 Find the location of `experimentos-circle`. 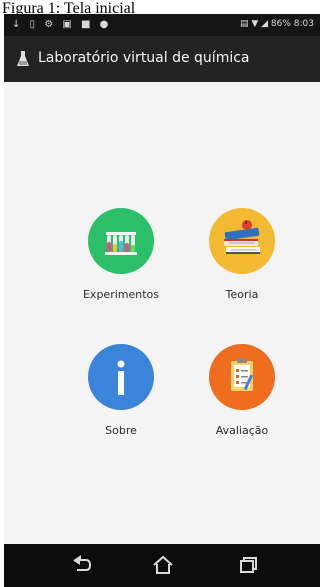

experimentos-circle is located at coordinates (121, 241).